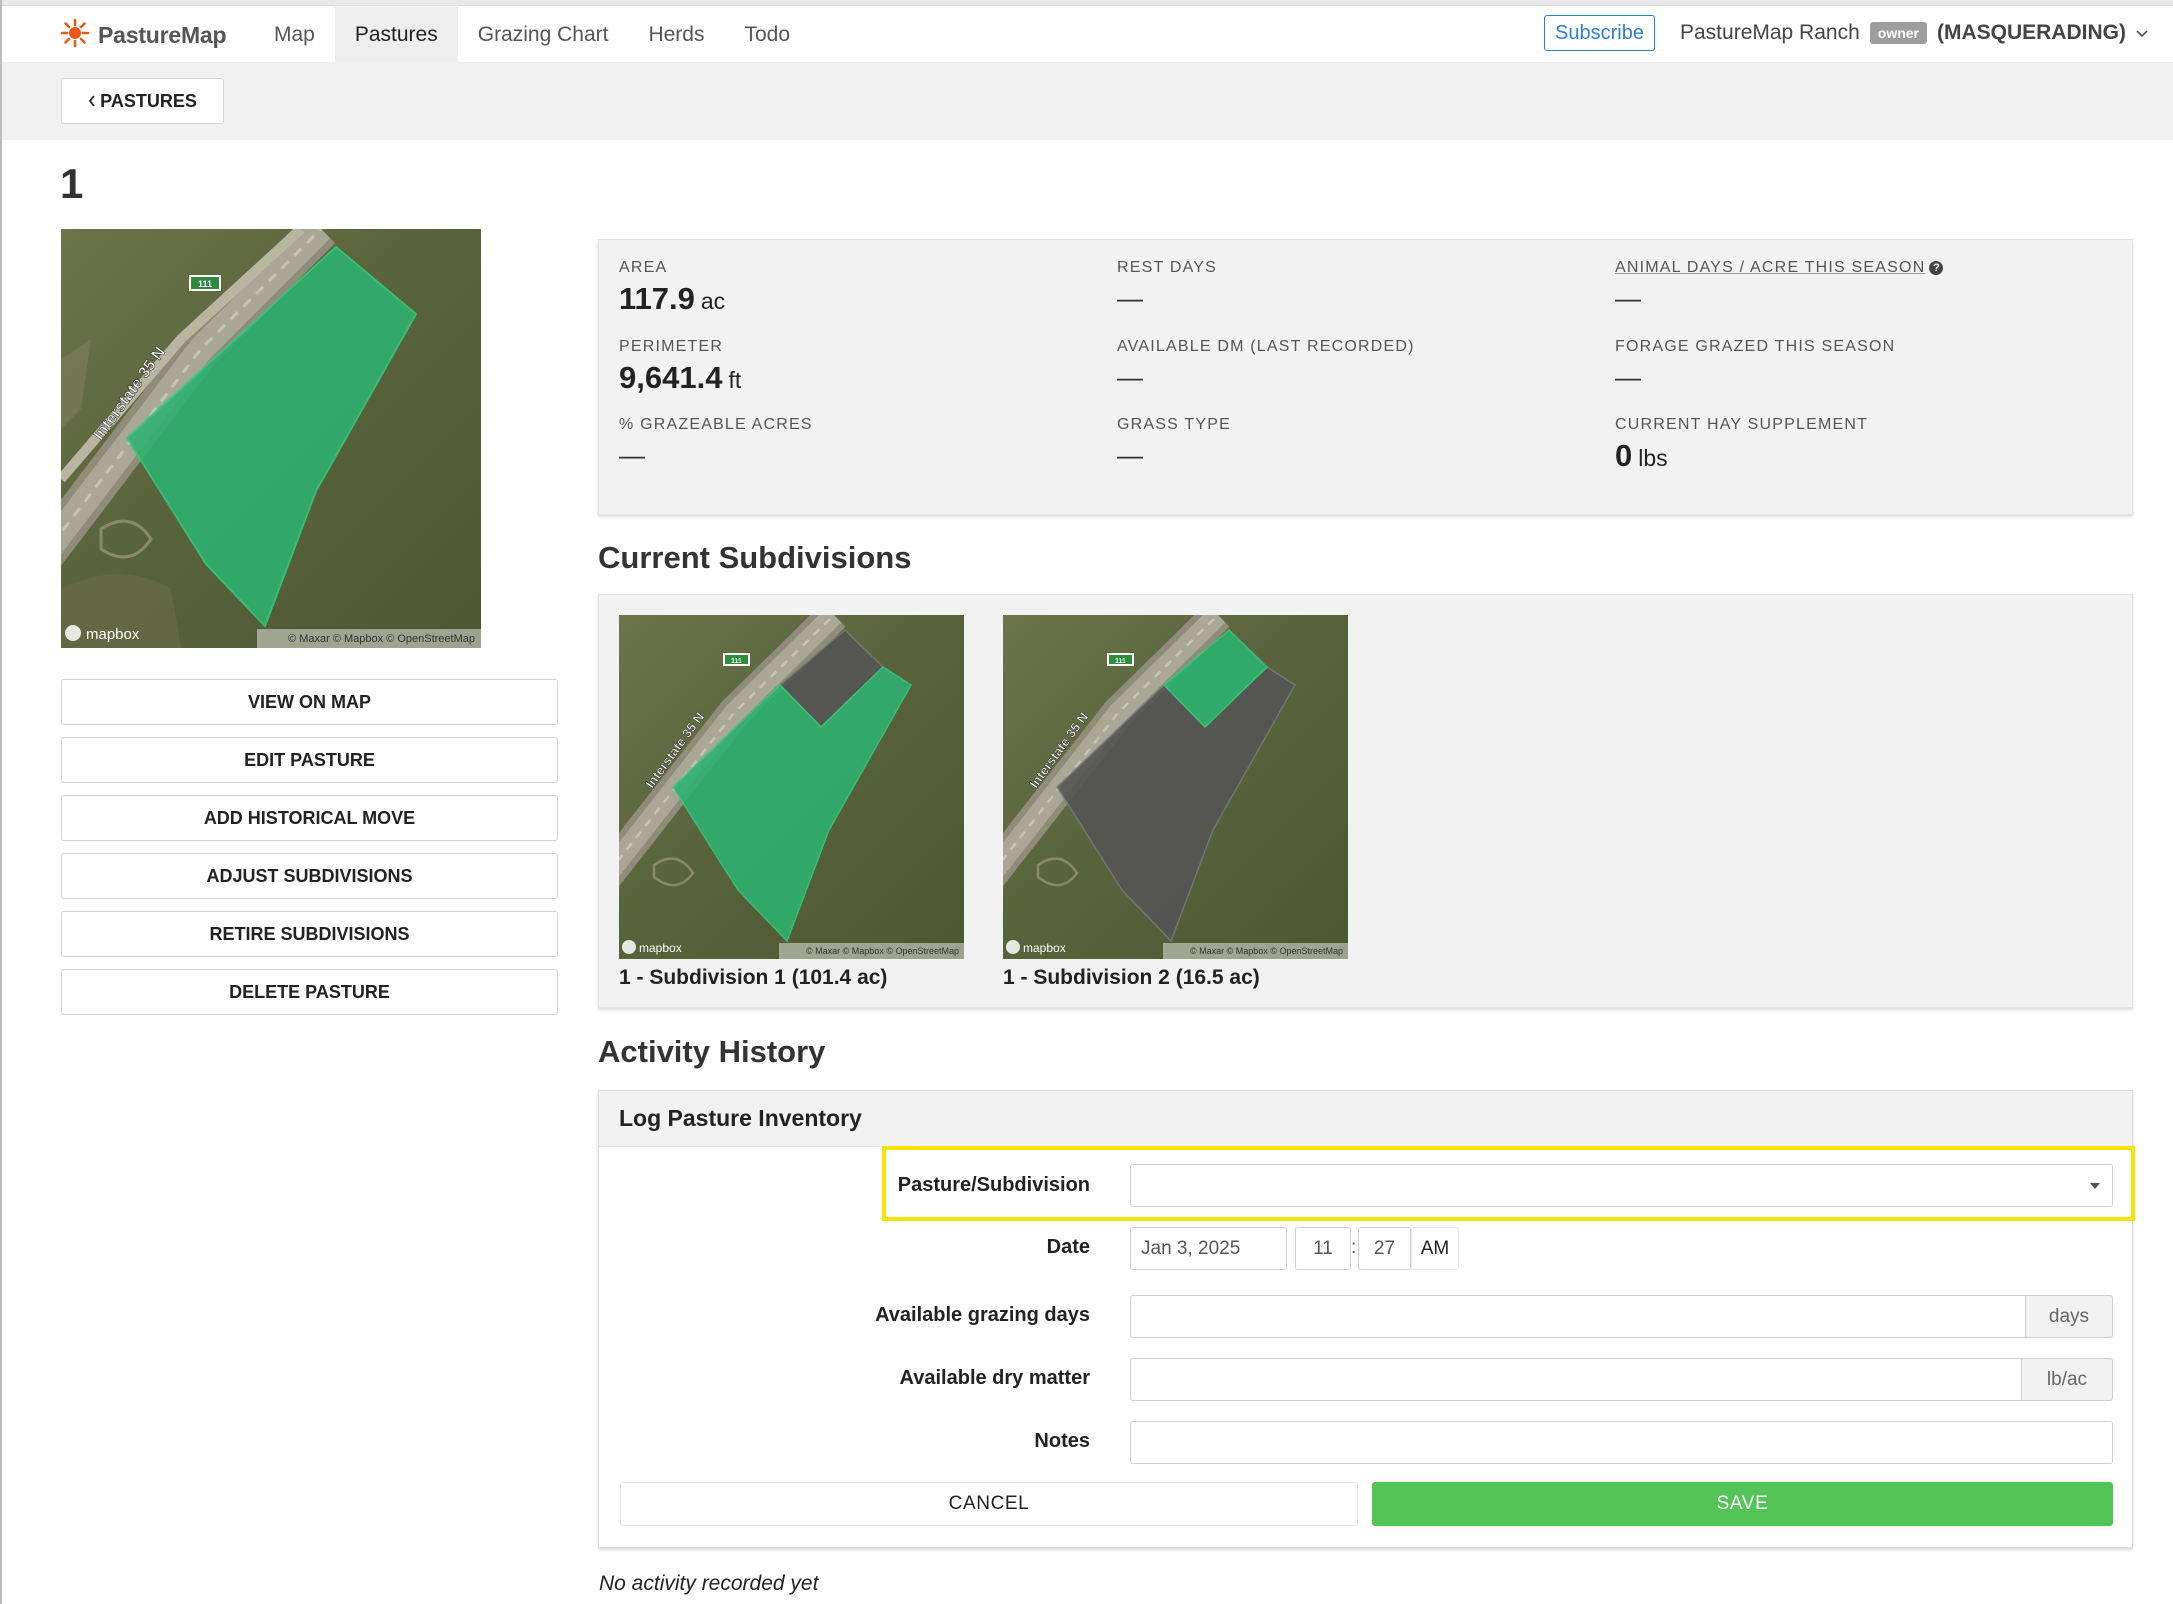  Describe the element at coordinates (1062, 1441) in the screenshot. I see `notes-label: Notes` at that location.